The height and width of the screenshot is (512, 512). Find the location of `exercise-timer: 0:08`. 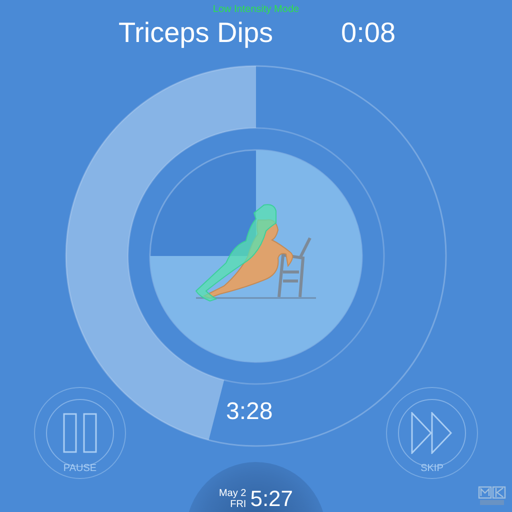

exercise-timer: 0:08 is located at coordinates (368, 33).